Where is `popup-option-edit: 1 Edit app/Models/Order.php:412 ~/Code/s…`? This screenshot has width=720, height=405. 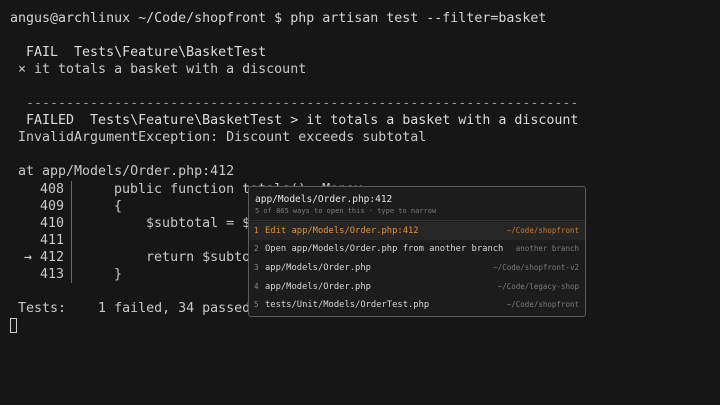
popup-option-edit: 1 Edit app/Models/Order.php:412 ~/Code/s… is located at coordinates (417, 231).